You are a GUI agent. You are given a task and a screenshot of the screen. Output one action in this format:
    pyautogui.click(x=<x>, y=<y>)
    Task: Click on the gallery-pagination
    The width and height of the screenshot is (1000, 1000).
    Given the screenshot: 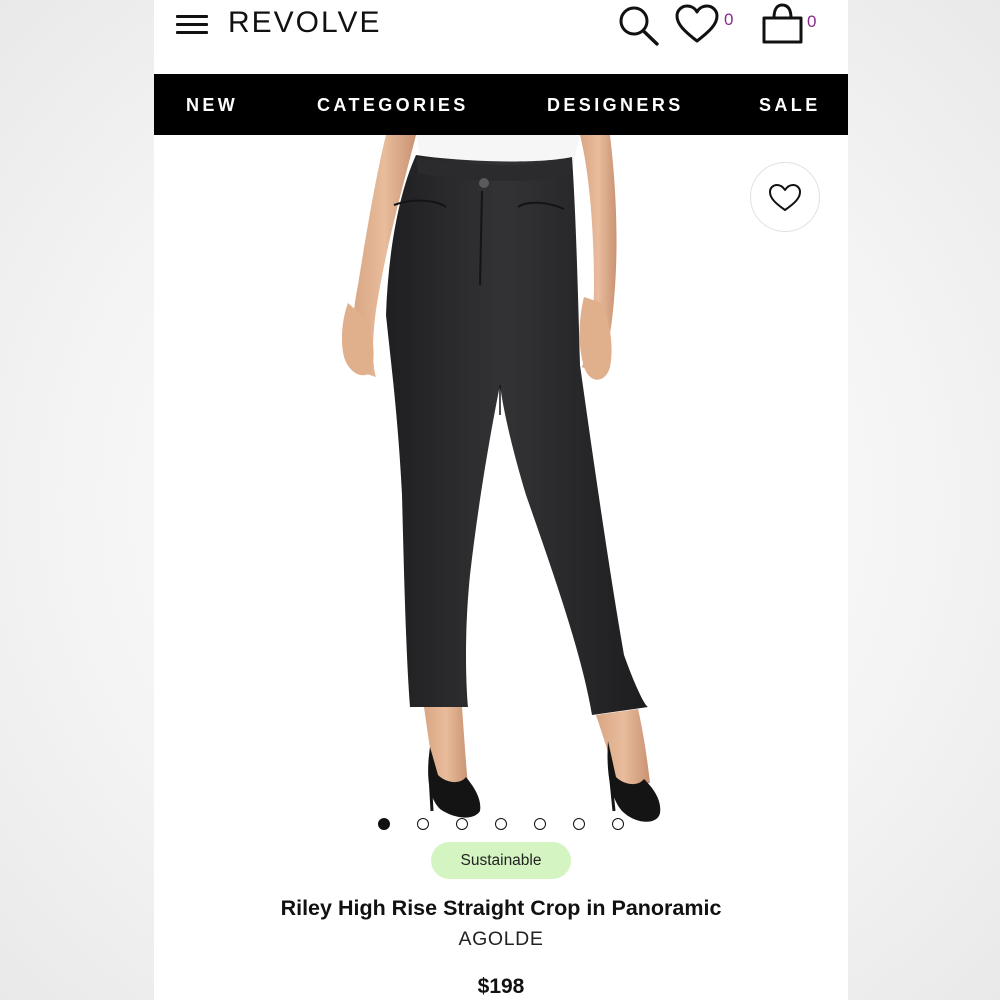 What is the action you would take?
    pyautogui.click(x=501, y=826)
    